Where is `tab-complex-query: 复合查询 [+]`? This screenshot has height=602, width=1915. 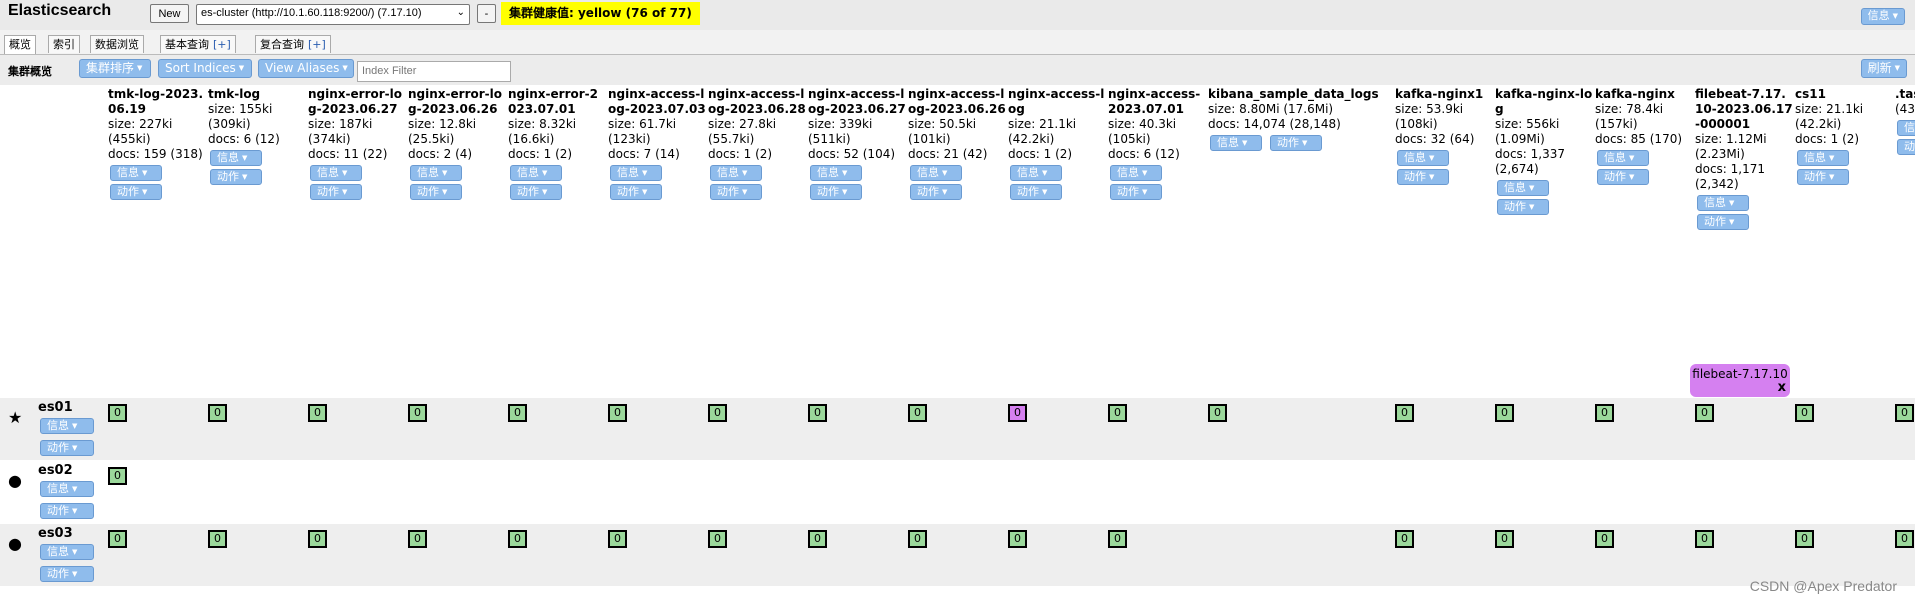
tab-complex-query: 复合查询 [+] is located at coordinates (293, 44).